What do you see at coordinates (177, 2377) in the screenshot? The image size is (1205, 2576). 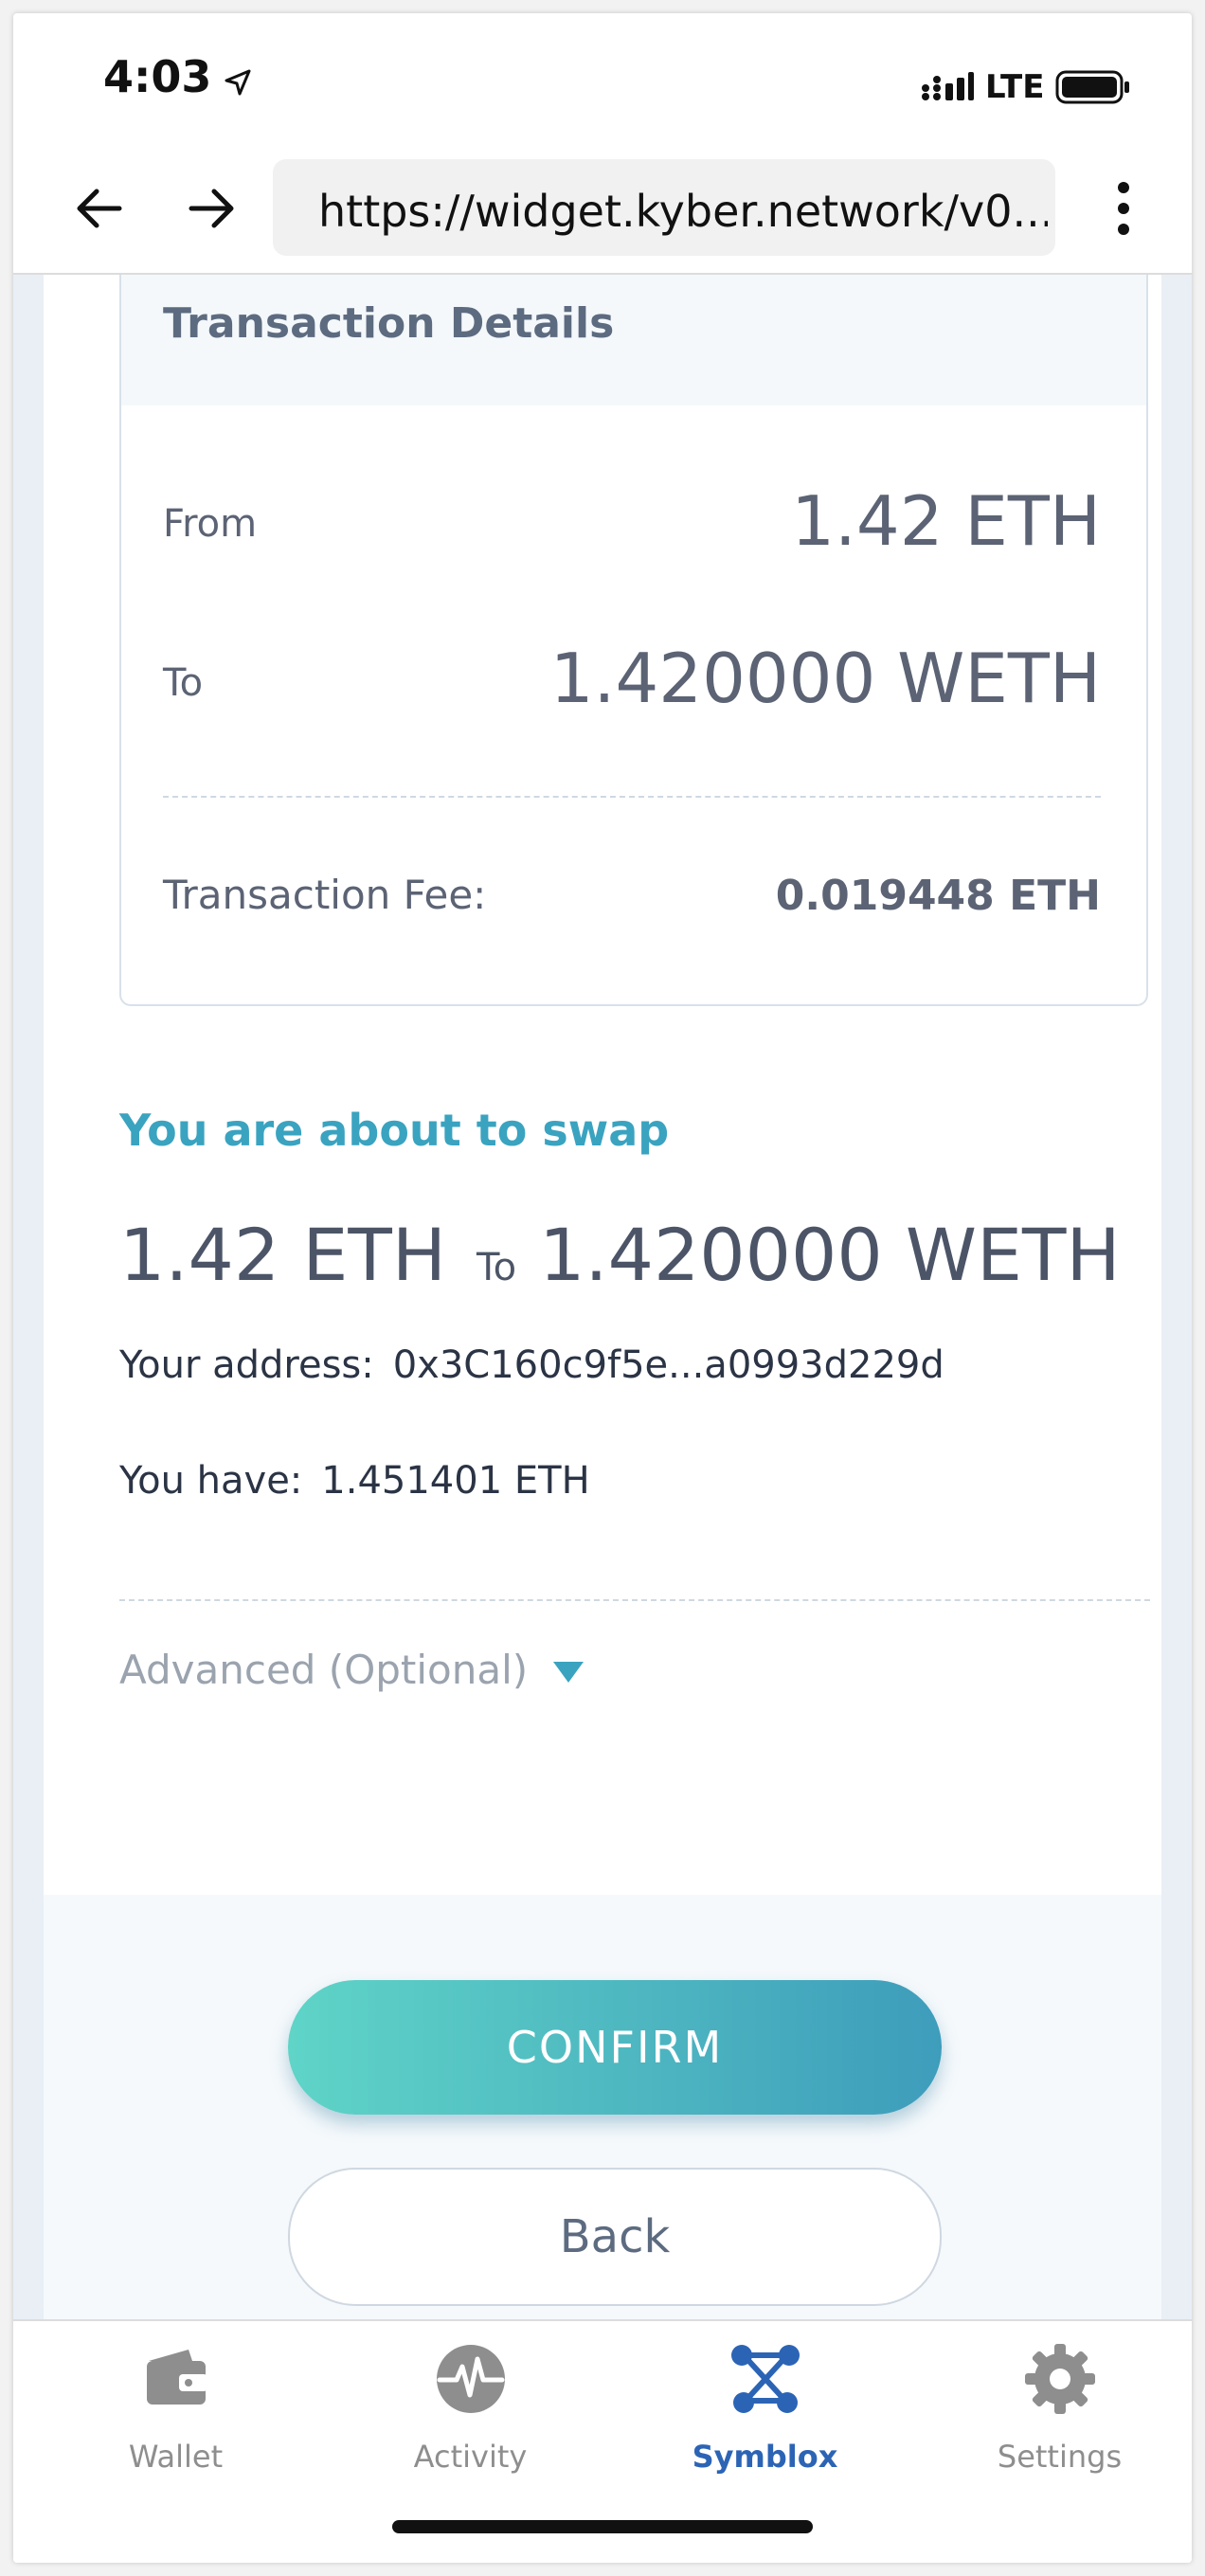 I see `wallet-icon` at bounding box center [177, 2377].